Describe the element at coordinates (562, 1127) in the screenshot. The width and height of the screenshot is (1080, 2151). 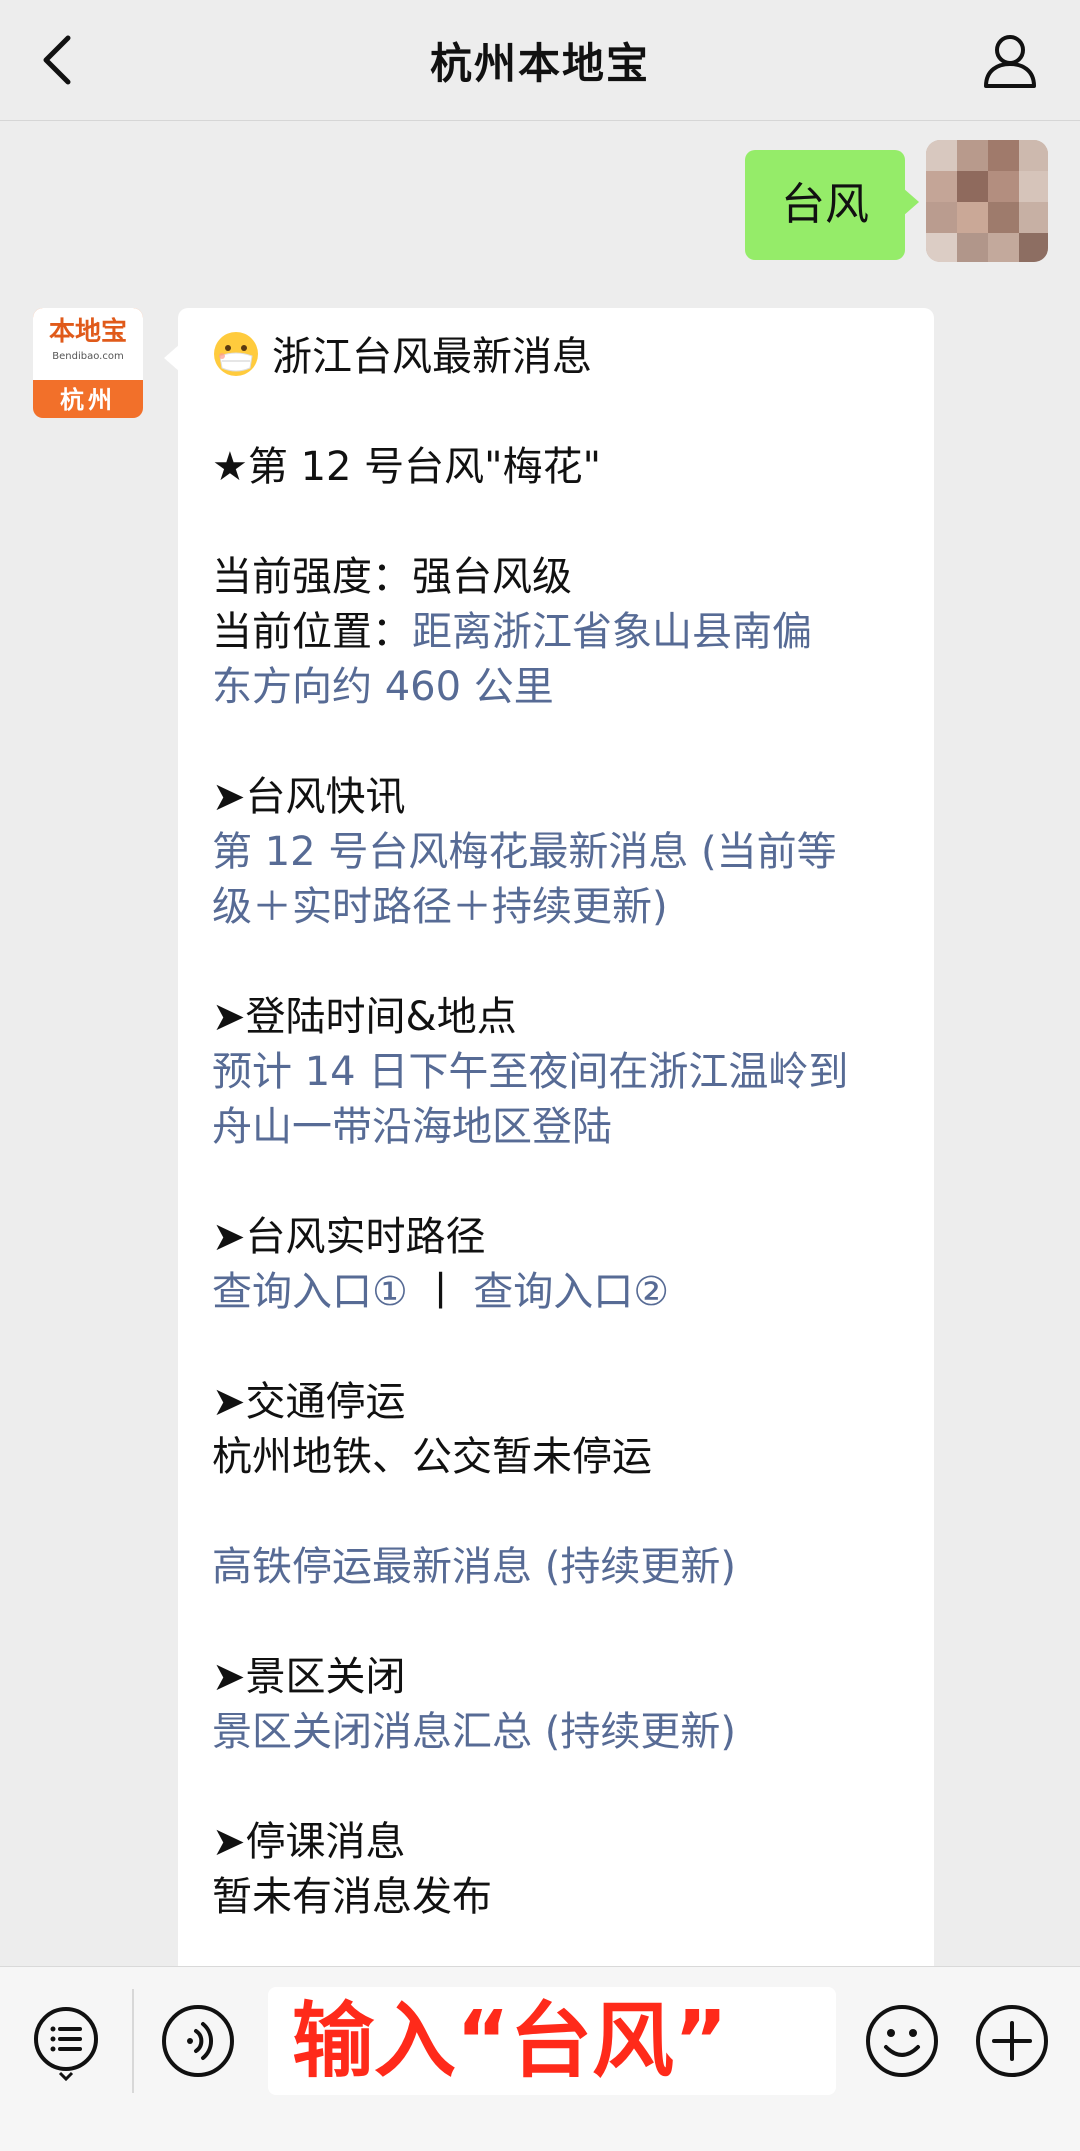
I see `landfall-link-cont: 舟山一带沿海地区登陆` at that location.